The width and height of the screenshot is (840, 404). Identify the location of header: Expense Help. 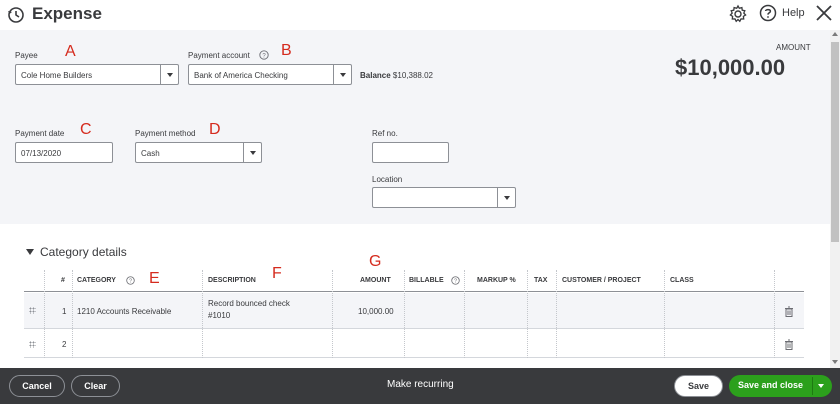
(420, 15).